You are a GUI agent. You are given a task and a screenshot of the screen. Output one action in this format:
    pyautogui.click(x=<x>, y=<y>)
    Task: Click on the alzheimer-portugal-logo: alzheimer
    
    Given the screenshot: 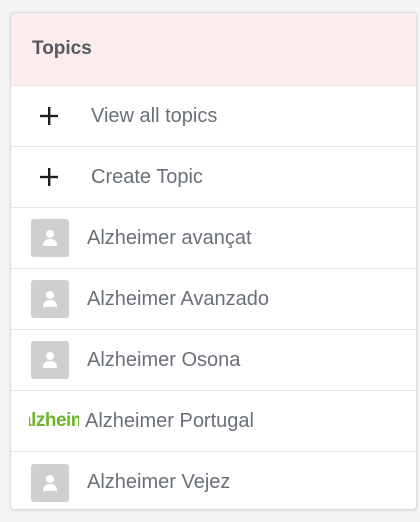 What is the action you would take?
    pyautogui.click(x=54, y=421)
    